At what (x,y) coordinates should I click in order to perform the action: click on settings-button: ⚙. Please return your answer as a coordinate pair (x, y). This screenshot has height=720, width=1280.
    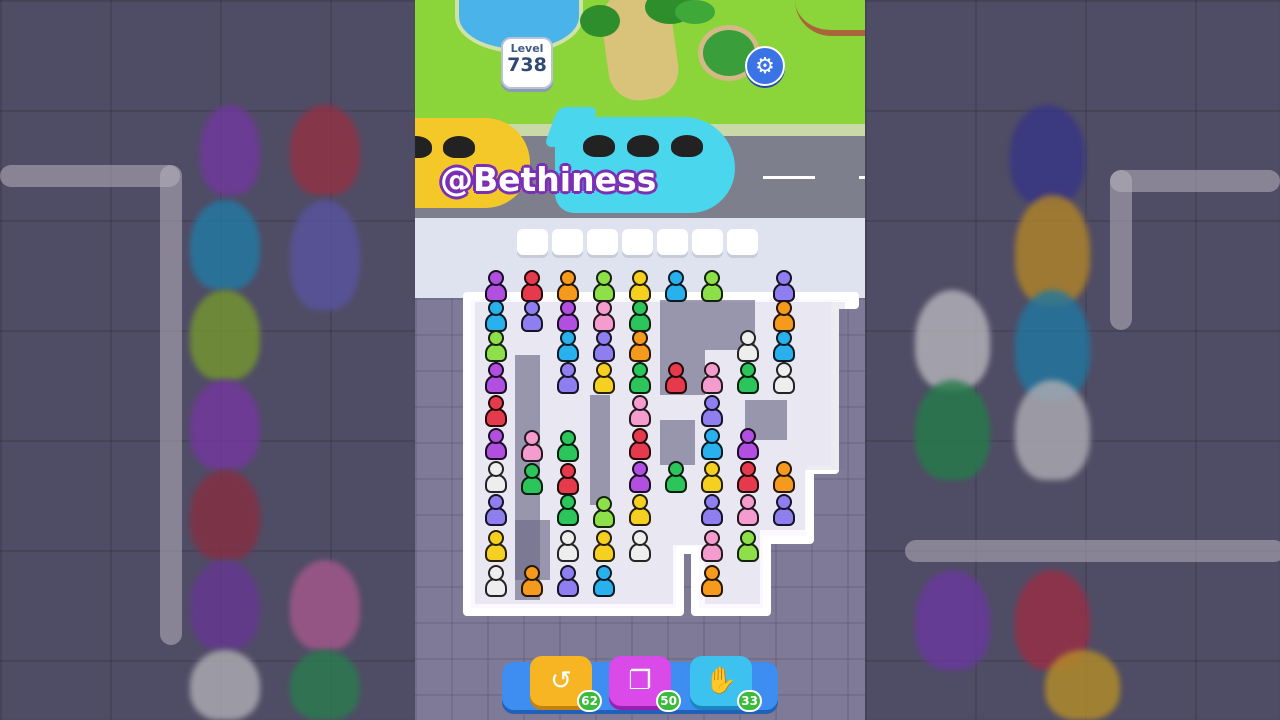
    Looking at the image, I should click on (765, 66).